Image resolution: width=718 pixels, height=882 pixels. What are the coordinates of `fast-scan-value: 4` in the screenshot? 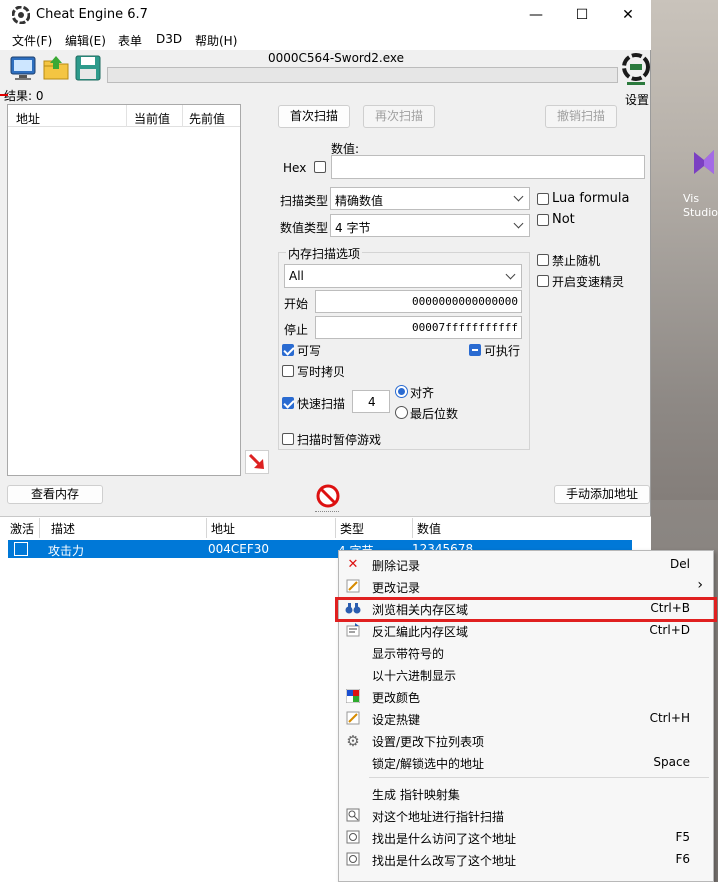 It's located at (372, 402).